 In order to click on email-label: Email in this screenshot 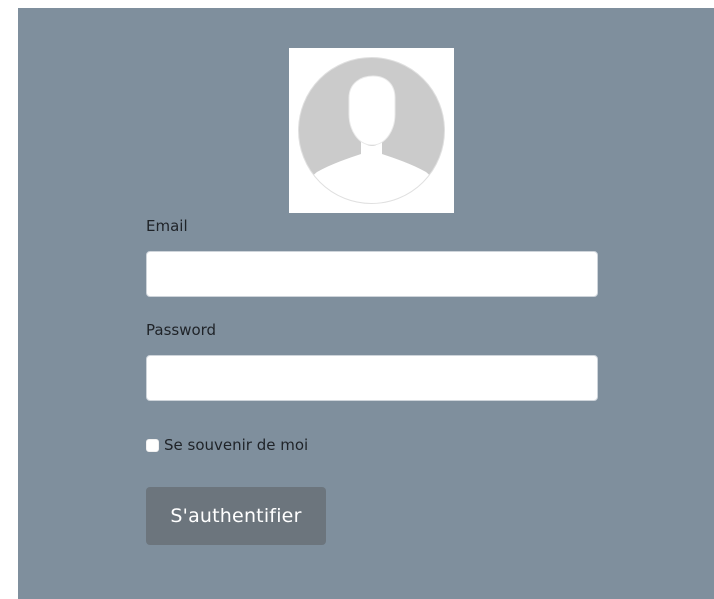, I will do `click(167, 226)`.